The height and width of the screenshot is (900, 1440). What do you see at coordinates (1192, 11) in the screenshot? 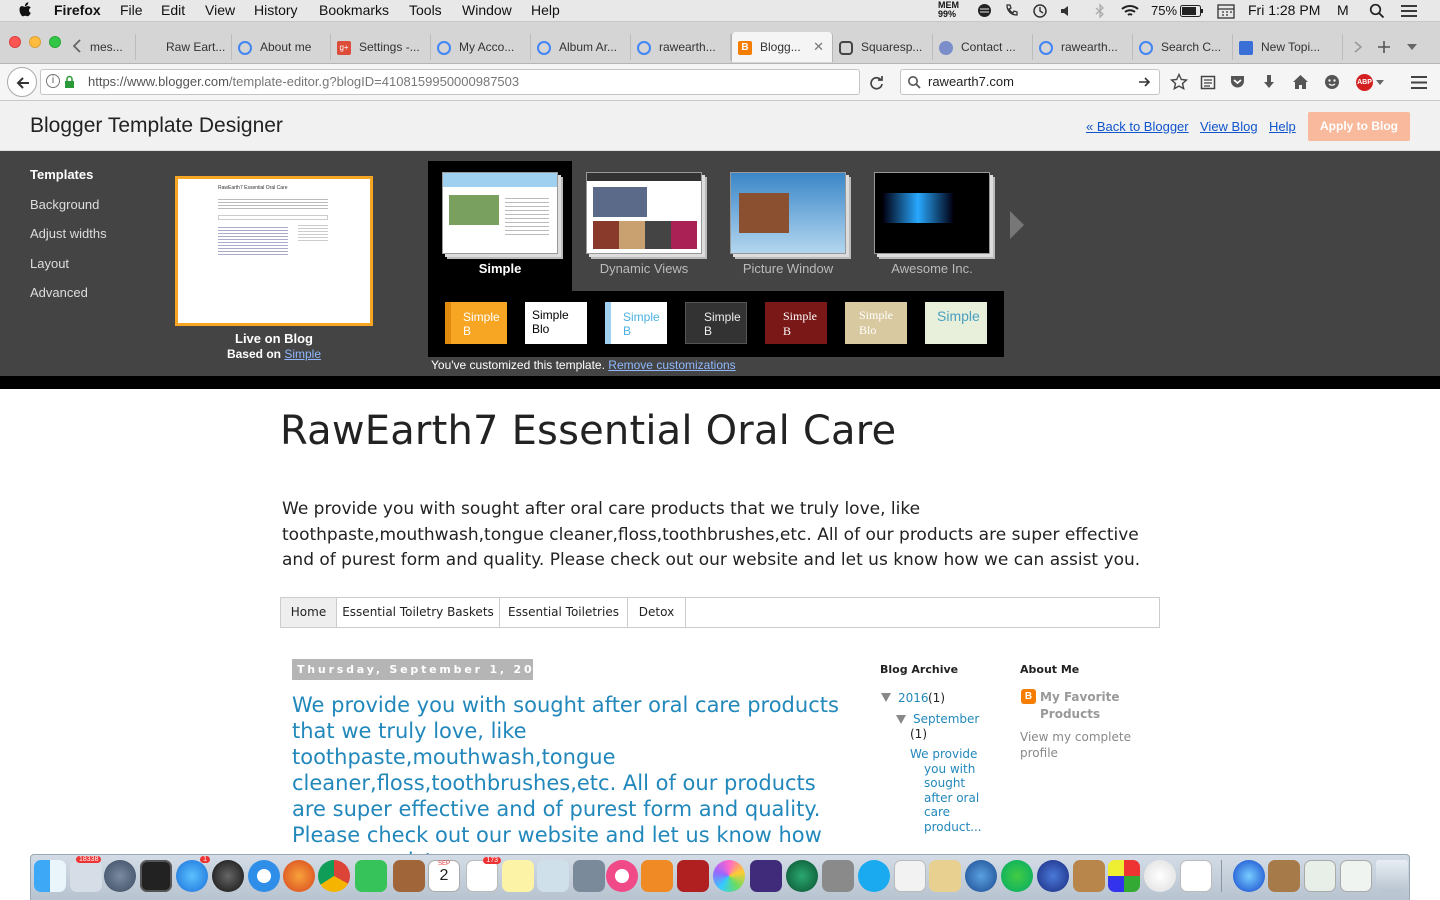
I see `battery-icon` at bounding box center [1192, 11].